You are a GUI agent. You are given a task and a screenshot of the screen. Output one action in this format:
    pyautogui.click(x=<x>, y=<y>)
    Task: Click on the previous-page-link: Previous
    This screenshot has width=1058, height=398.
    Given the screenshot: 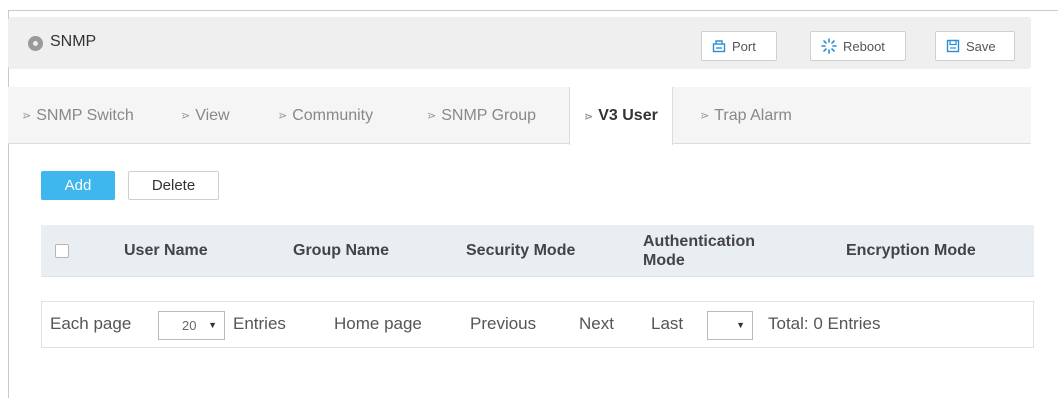 What is the action you would take?
    pyautogui.click(x=503, y=324)
    